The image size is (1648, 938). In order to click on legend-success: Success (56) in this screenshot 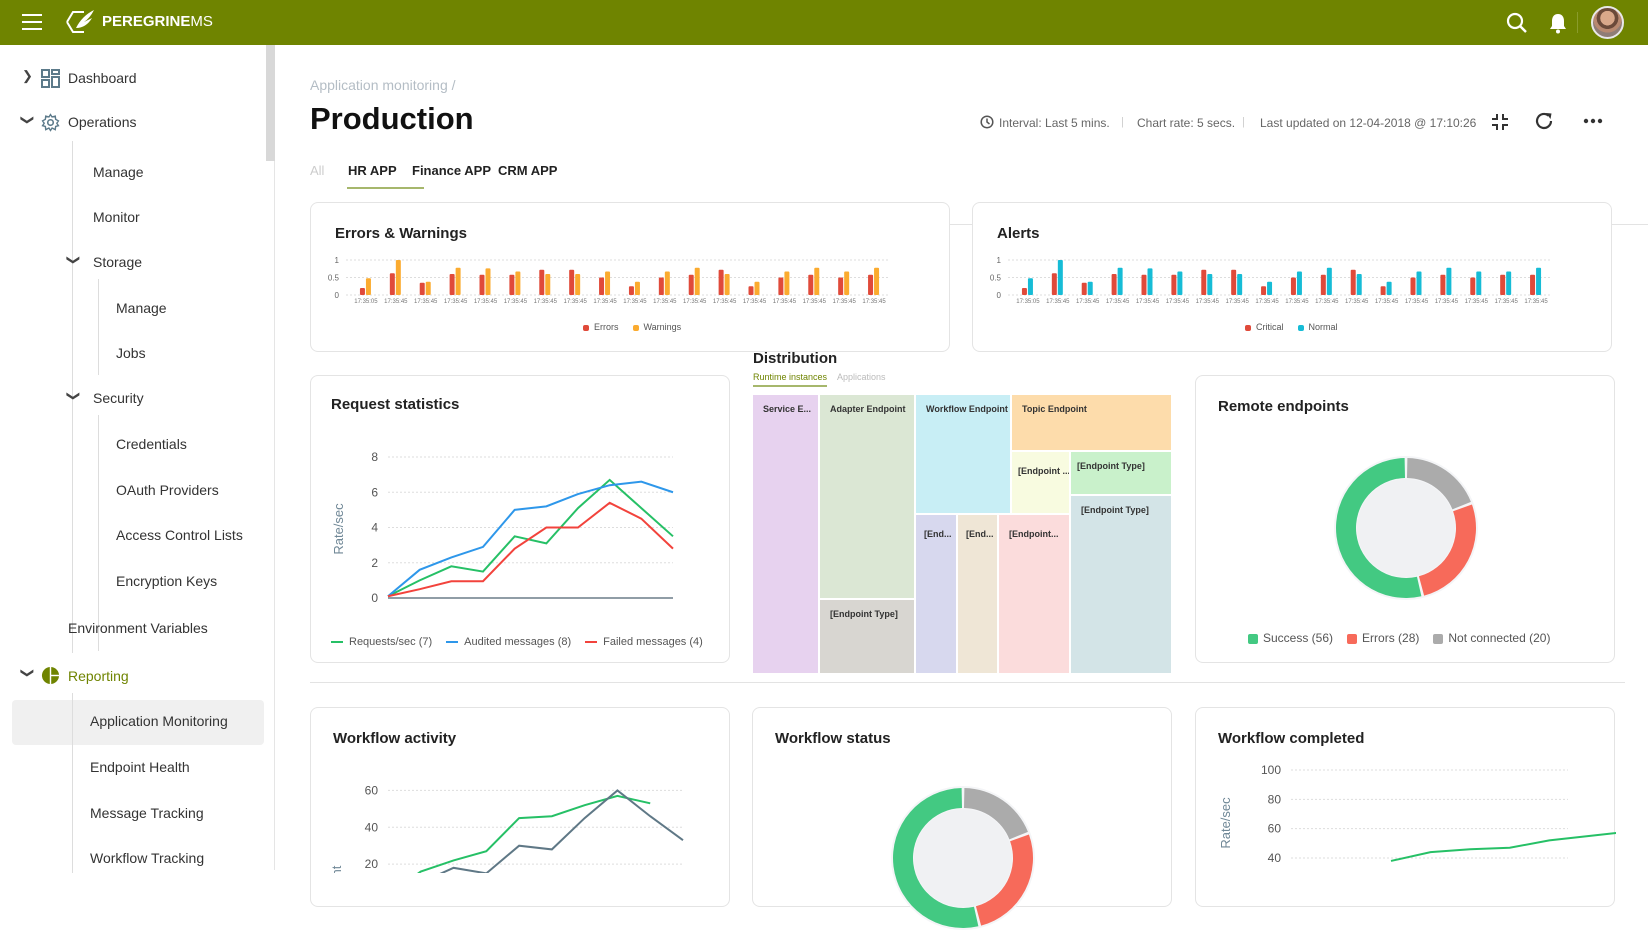, I will do `click(1290, 638)`.